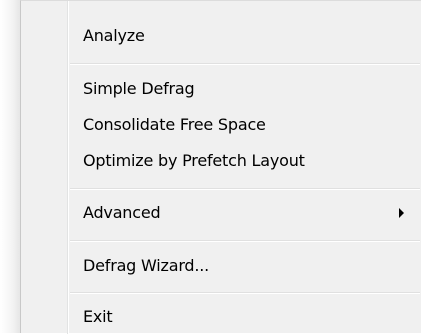 This screenshot has width=421, height=334. I want to click on menu-item-label: Simple Defrag, so click(139, 88).